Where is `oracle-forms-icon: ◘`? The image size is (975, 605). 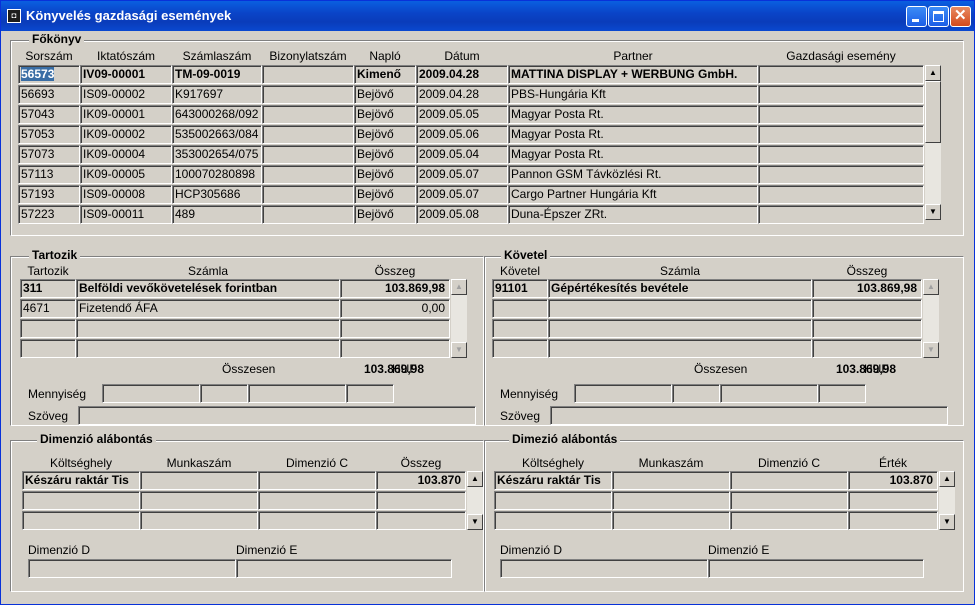
oracle-forms-icon: ◘ is located at coordinates (14, 16).